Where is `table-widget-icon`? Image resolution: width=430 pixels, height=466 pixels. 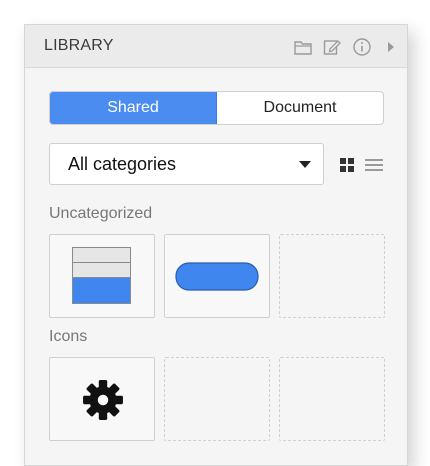 table-widget-icon is located at coordinates (101, 275).